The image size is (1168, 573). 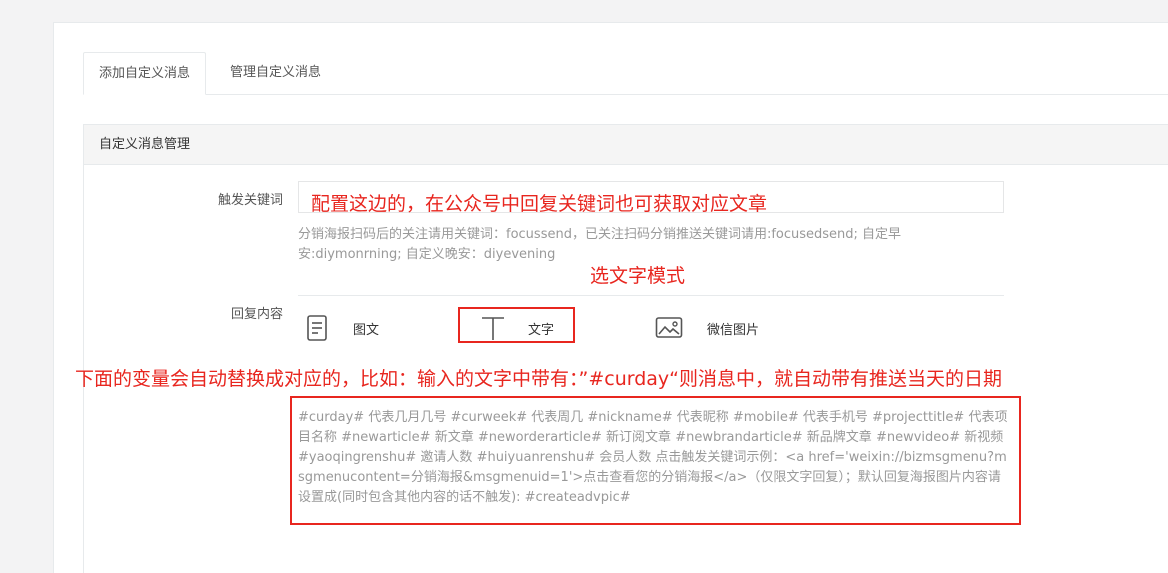 What do you see at coordinates (516, 325) in the screenshot?
I see `annotation-highlight-text-option` at bounding box center [516, 325].